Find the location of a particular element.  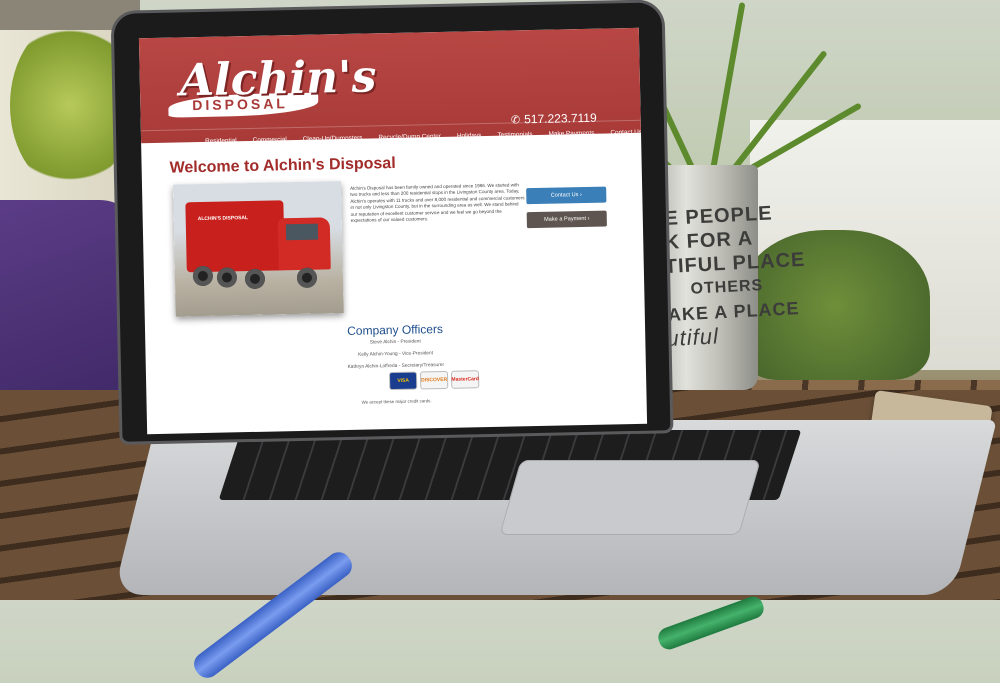

background-foliage is located at coordinates (70, 105).